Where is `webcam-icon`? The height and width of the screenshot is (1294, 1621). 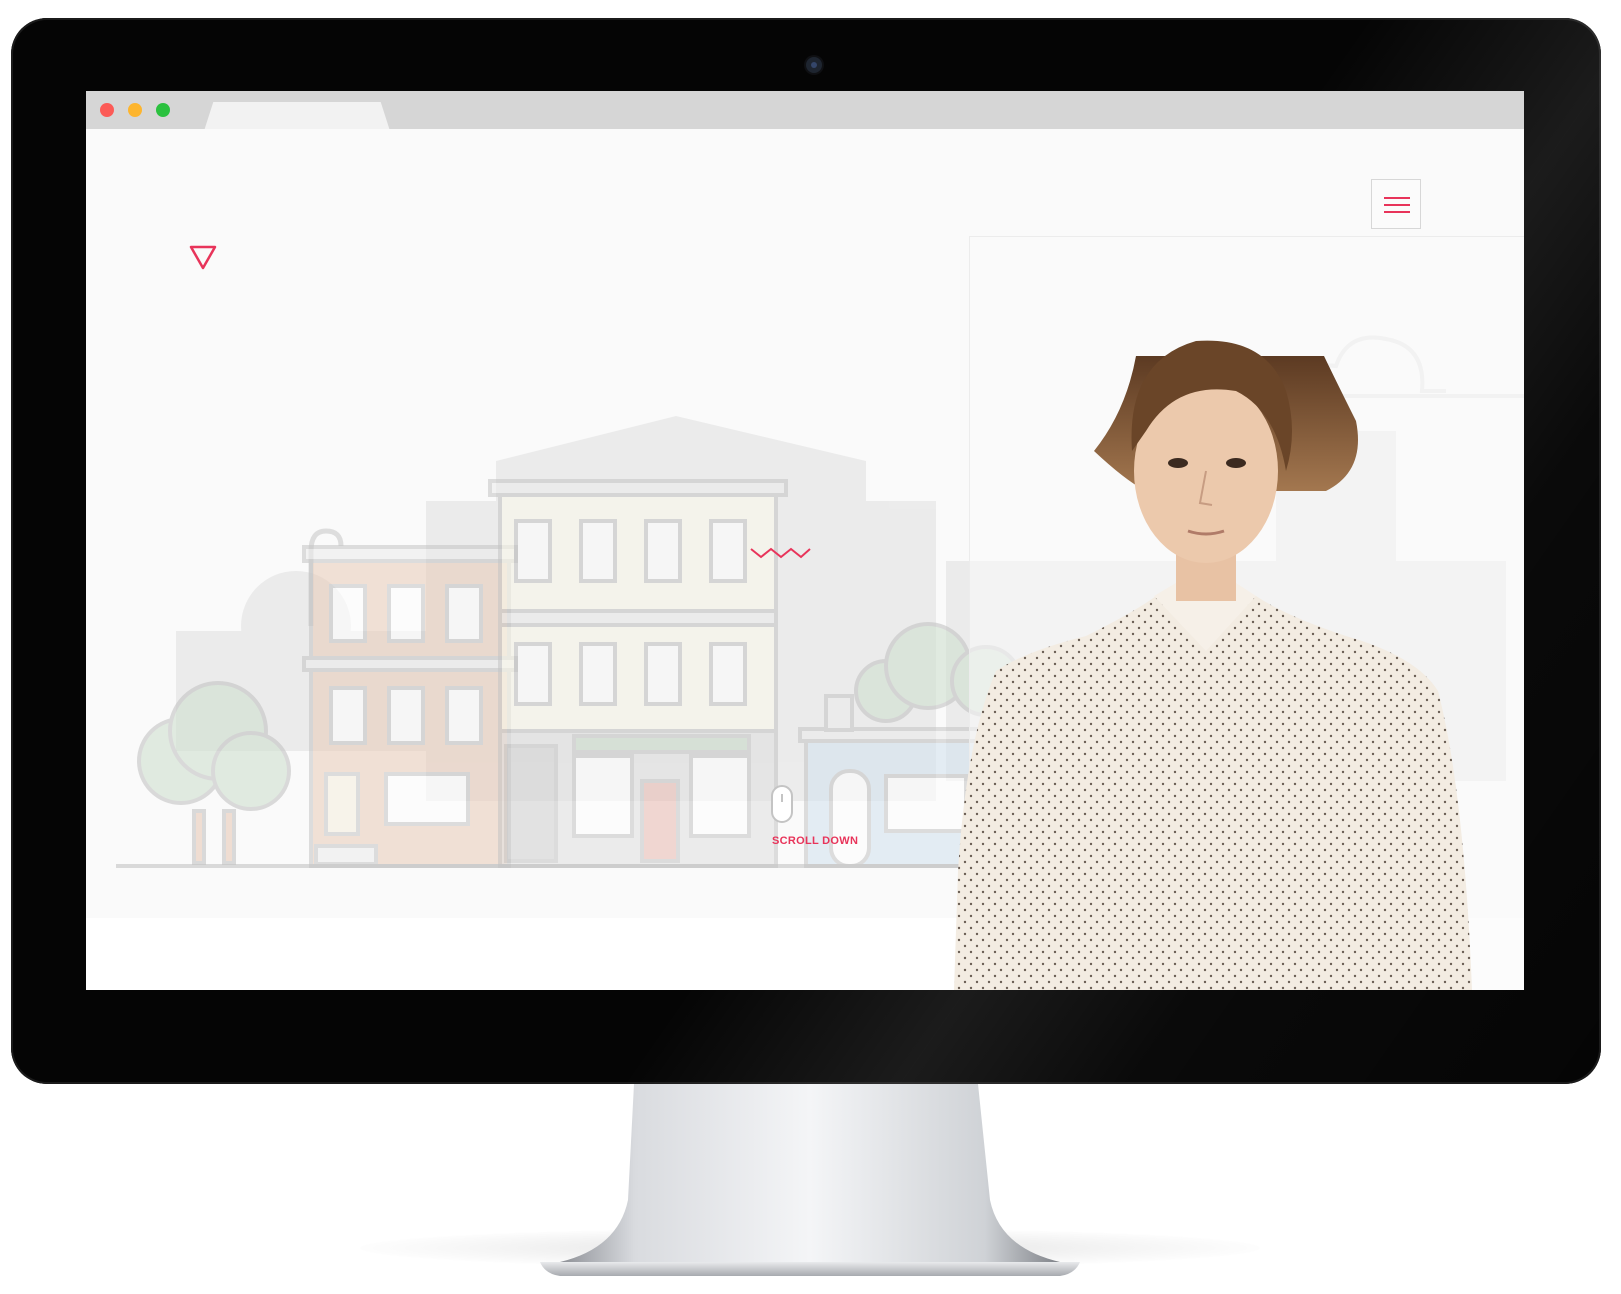 webcam-icon is located at coordinates (814, 65).